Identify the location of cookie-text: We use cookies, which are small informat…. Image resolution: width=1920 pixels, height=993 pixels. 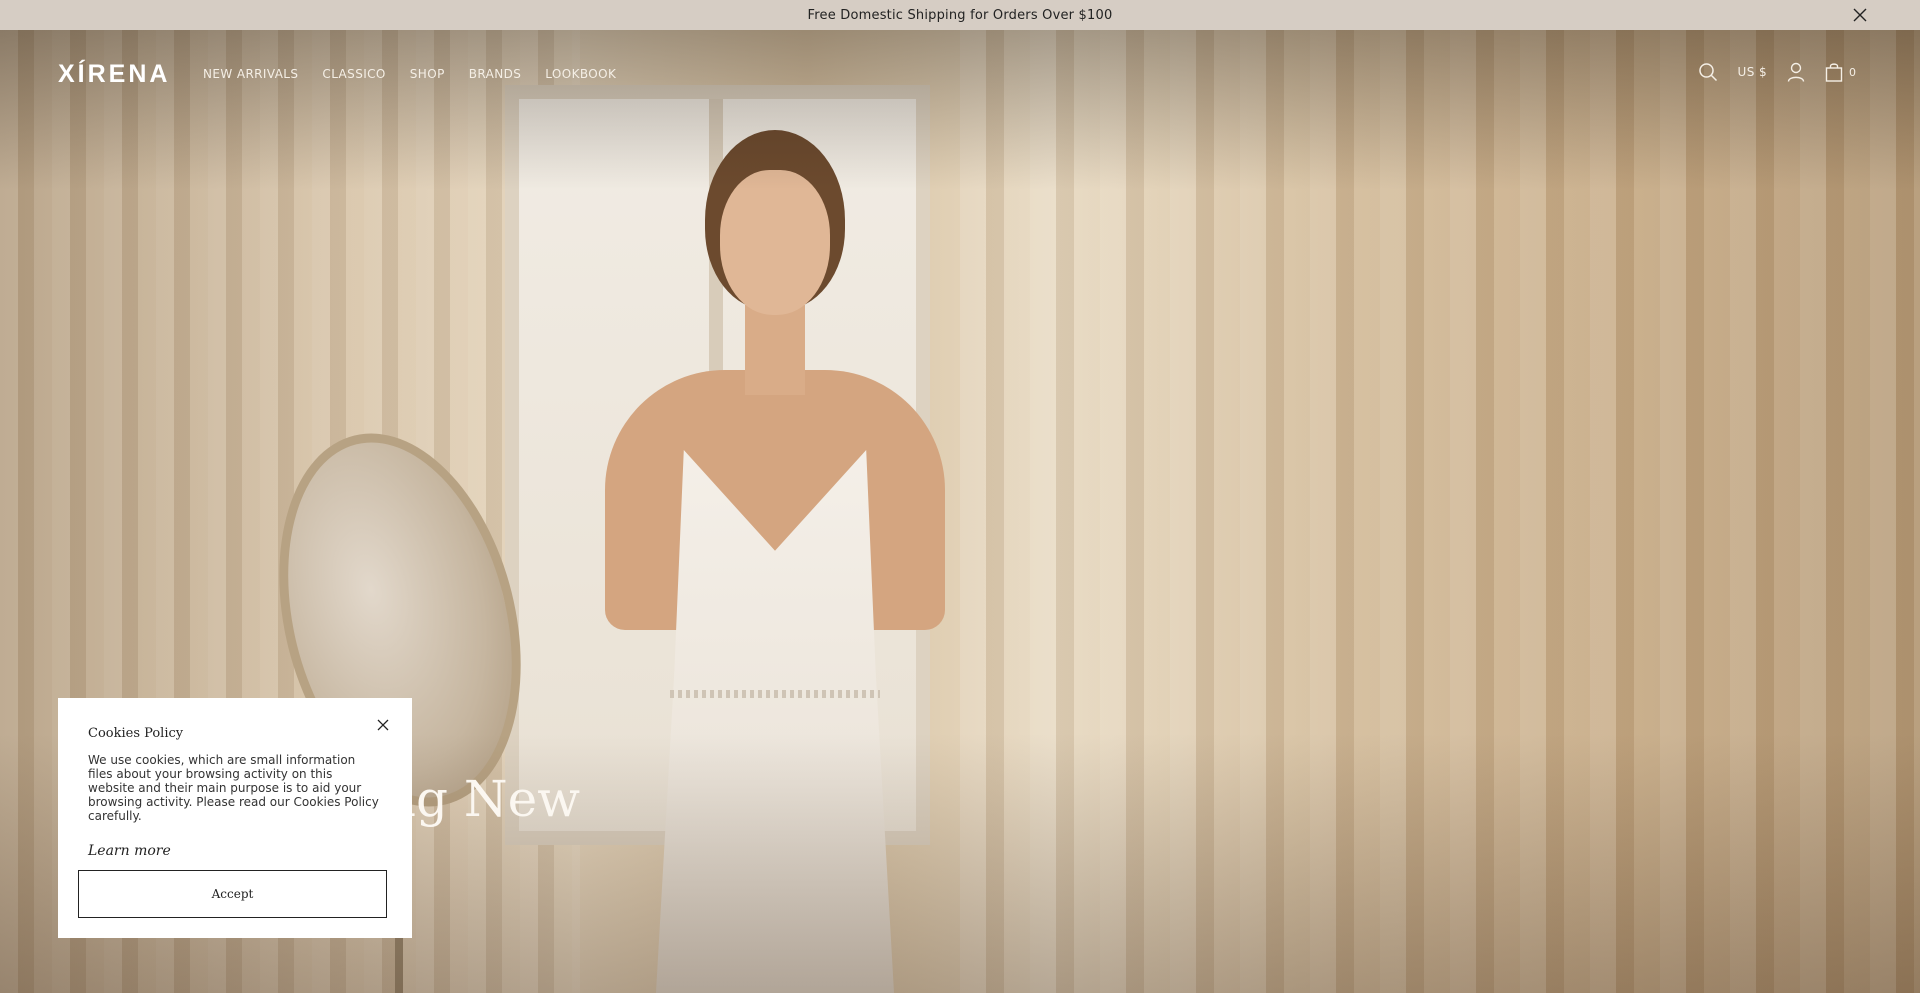
(233, 788).